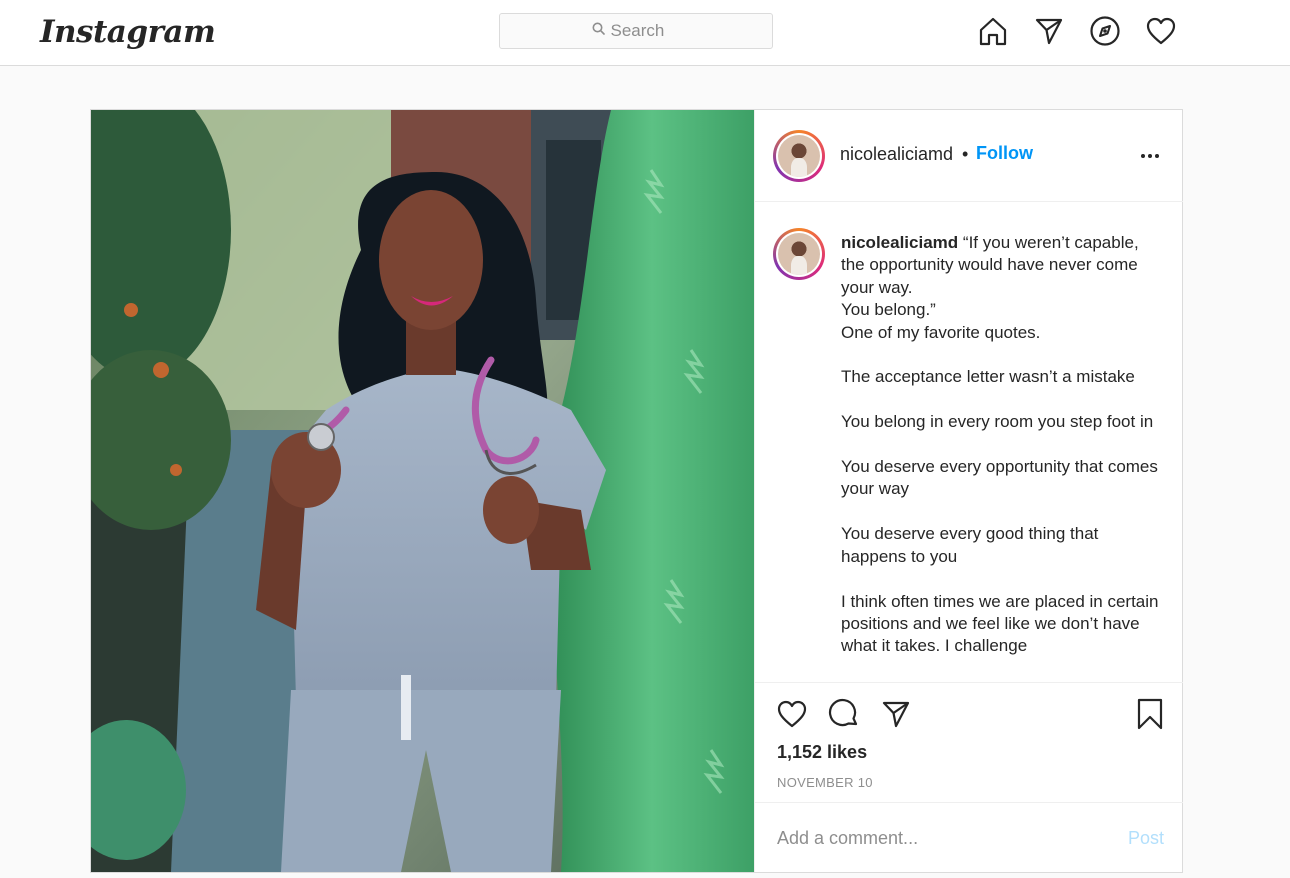 The width and height of the screenshot is (1290, 878). Describe the element at coordinates (799, 156) in the screenshot. I see `author-avatar` at that location.